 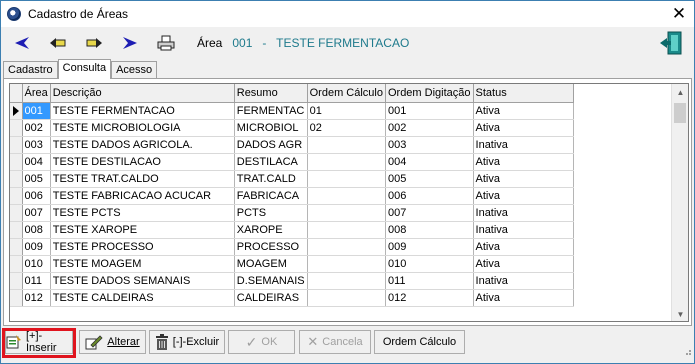 I want to click on exit-button, so click(x=671, y=43).